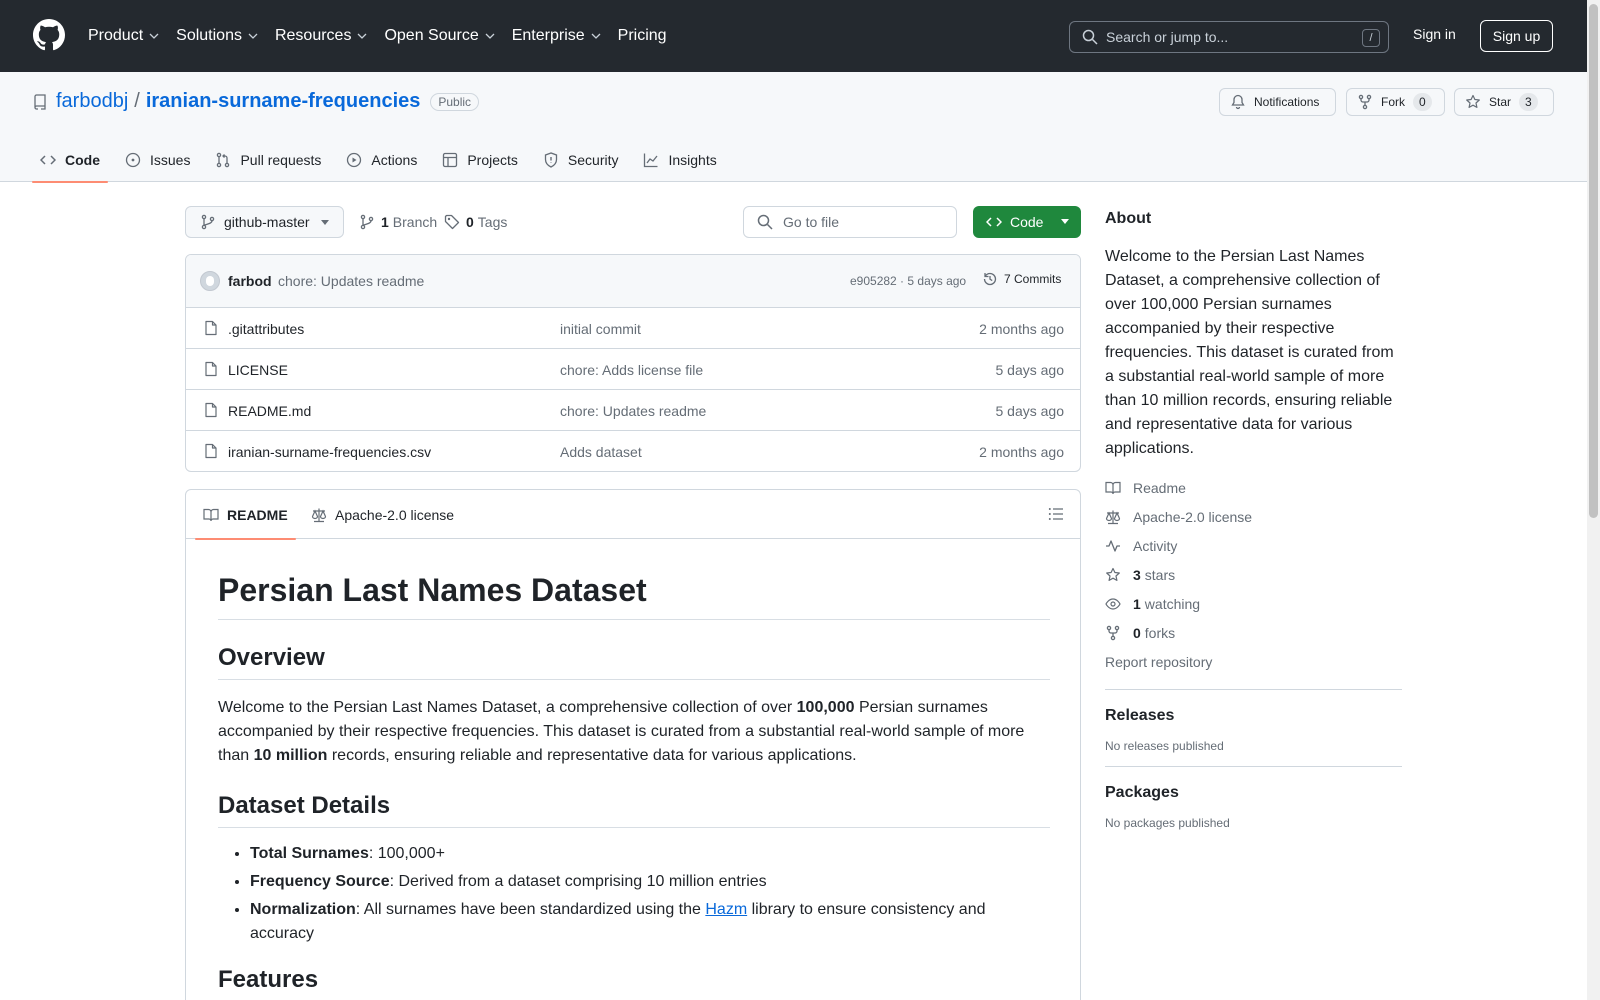  What do you see at coordinates (157, 160) in the screenshot?
I see `tab-issues: Issues` at bounding box center [157, 160].